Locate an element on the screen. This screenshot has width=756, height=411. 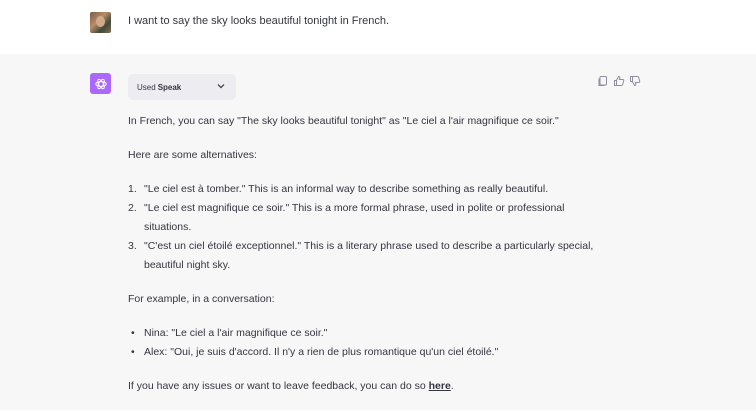
message-actions is located at coordinates (619, 80).